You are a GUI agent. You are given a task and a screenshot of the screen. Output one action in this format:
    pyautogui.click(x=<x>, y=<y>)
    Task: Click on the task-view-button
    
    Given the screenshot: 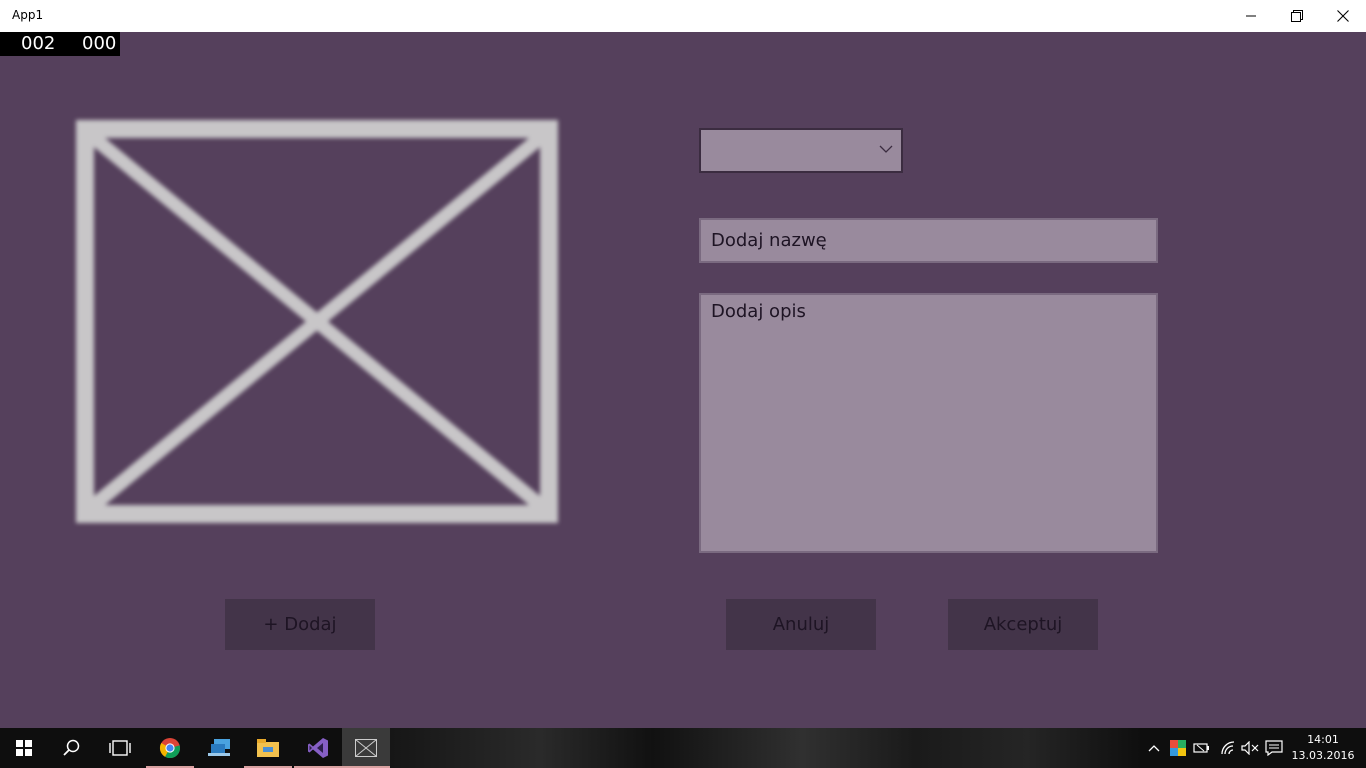 What is the action you would take?
    pyautogui.click(x=120, y=748)
    